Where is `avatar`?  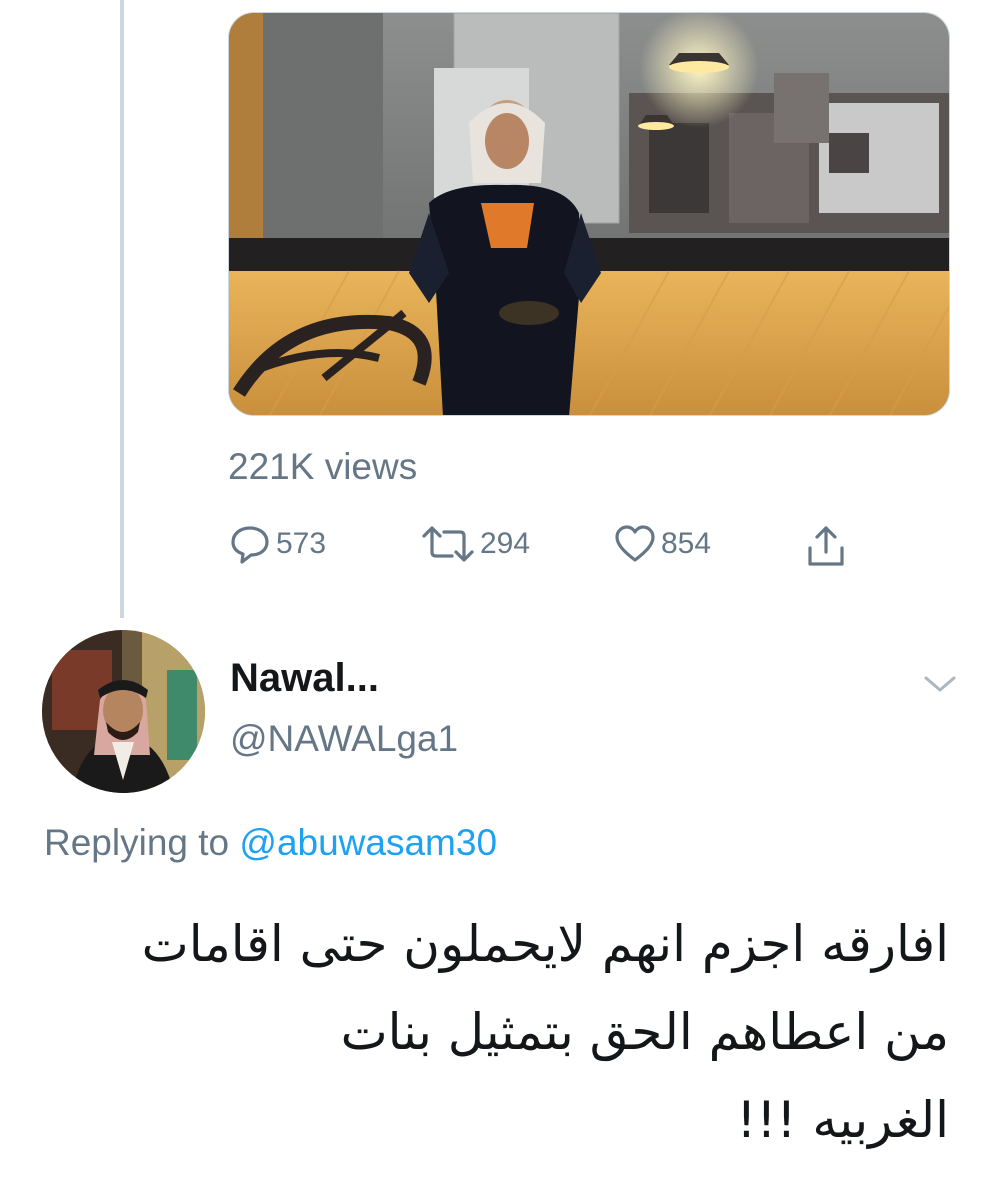
avatar is located at coordinates (123, 711).